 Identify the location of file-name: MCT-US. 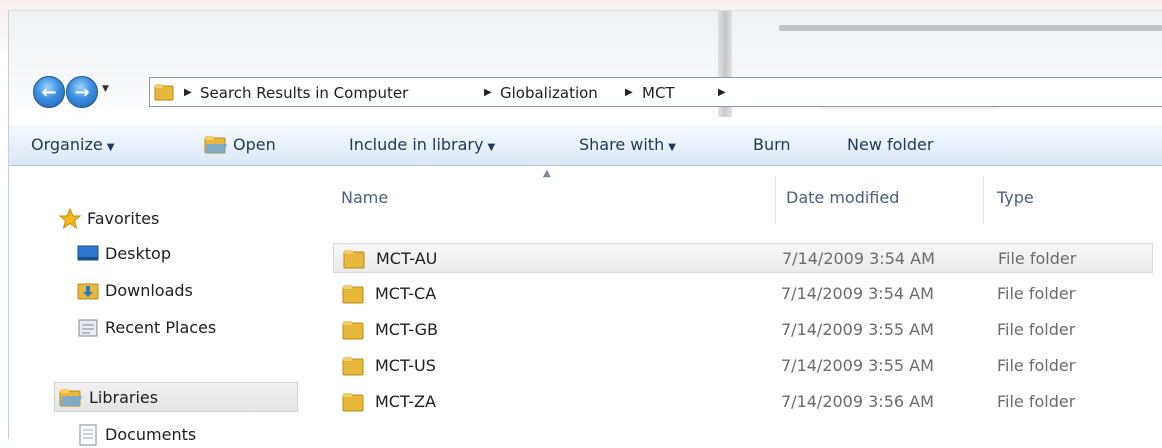
(405, 365).